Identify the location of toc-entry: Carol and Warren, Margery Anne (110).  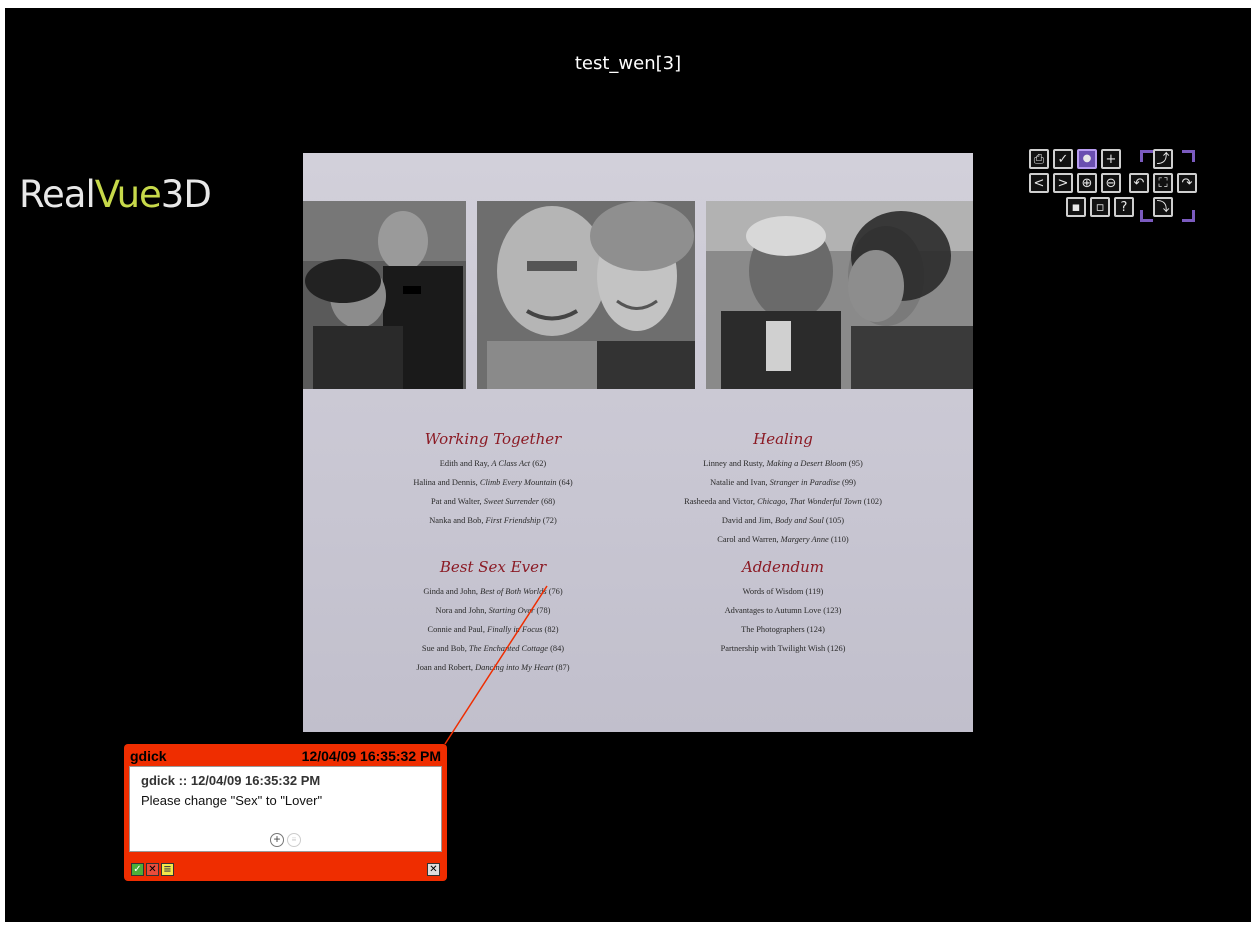
(783, 539).